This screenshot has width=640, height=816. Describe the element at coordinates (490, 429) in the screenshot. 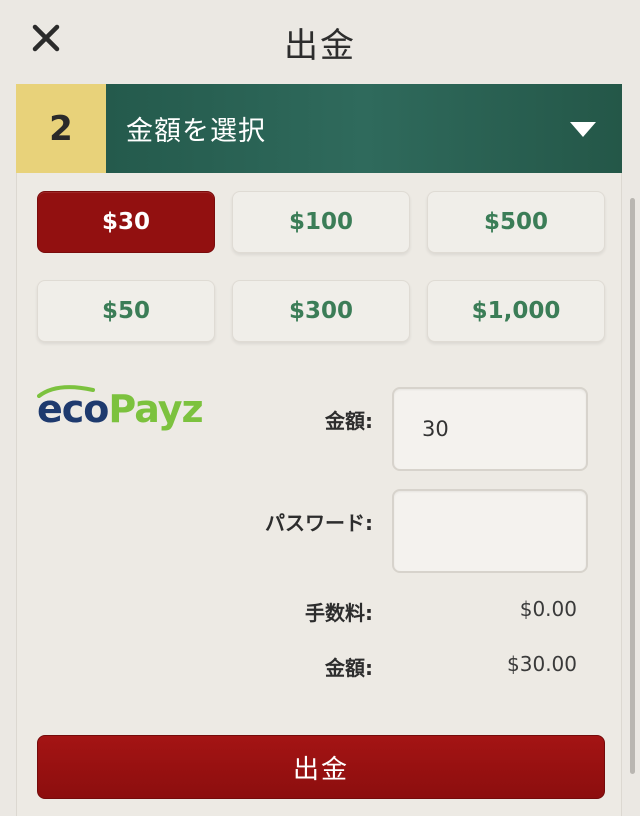

I see `amount-input` at that location.